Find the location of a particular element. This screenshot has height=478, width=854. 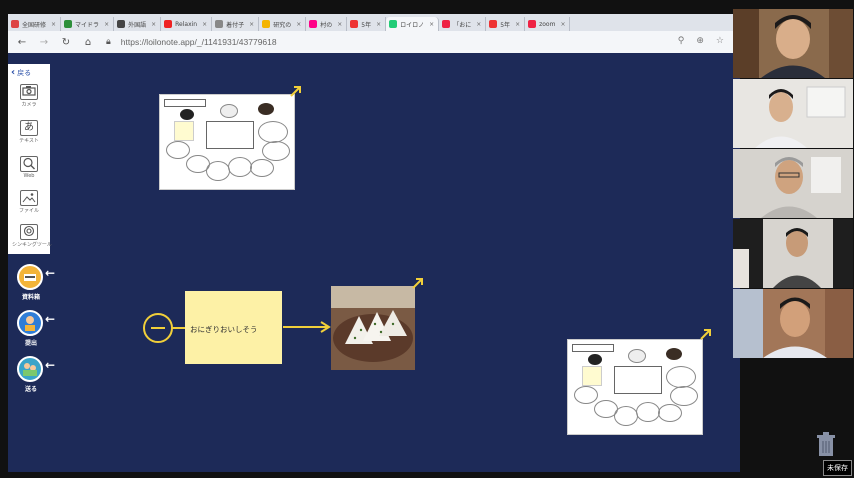

tab-title: 全国研修 is located at coordinates (34, 25).